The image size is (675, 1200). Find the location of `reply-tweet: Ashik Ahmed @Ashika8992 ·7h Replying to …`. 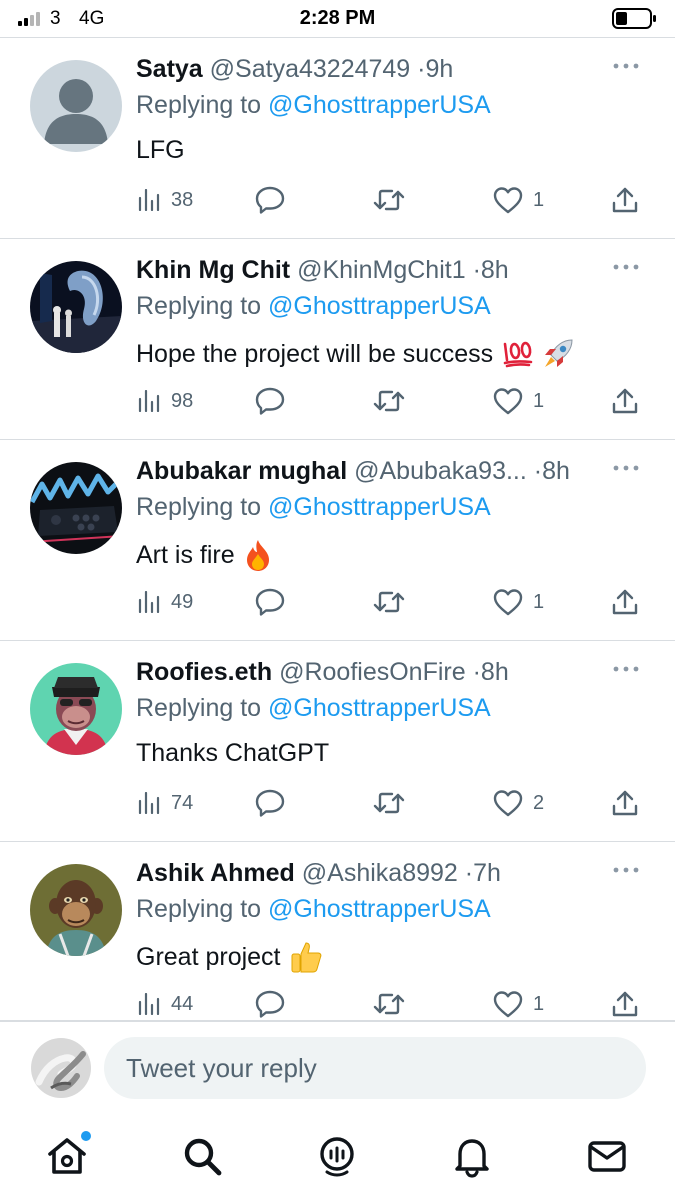

reply-tweet: Ashik Ahmed @Ashika8992 ·7h Replying to … is located at coordinates (337, 931).